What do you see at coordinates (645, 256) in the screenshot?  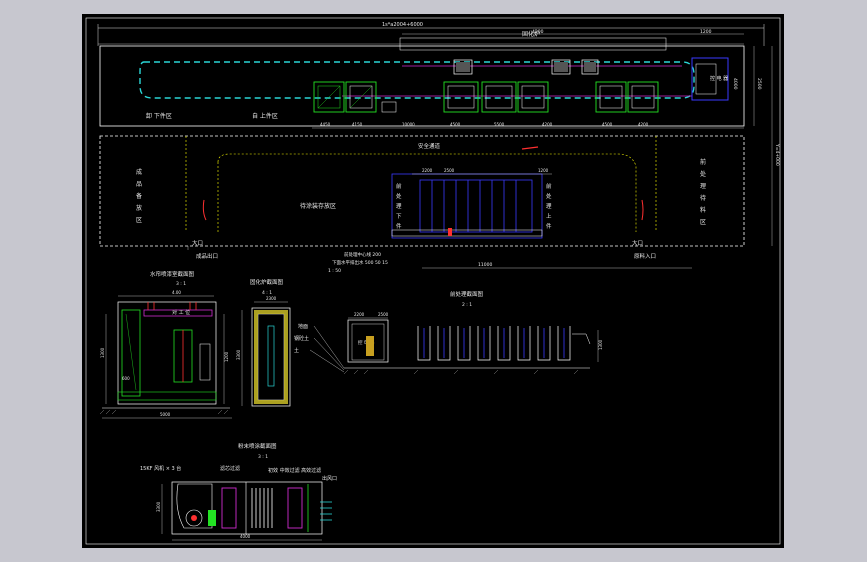 I see `entrance-label: 原料入口` at bounding box center [645, 256].